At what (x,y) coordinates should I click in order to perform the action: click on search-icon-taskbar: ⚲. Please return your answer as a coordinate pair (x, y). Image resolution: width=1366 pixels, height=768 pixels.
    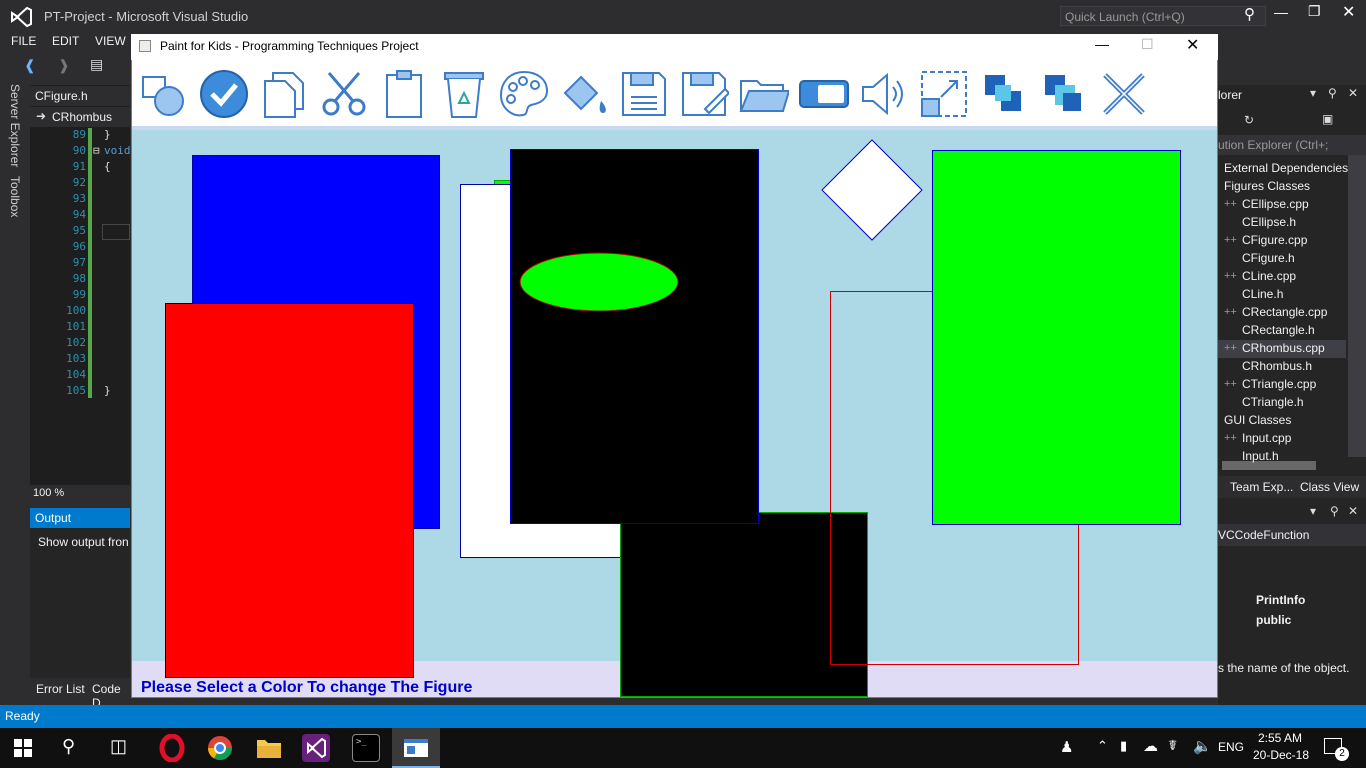
    Looking at the image, I should click on (68, 746).